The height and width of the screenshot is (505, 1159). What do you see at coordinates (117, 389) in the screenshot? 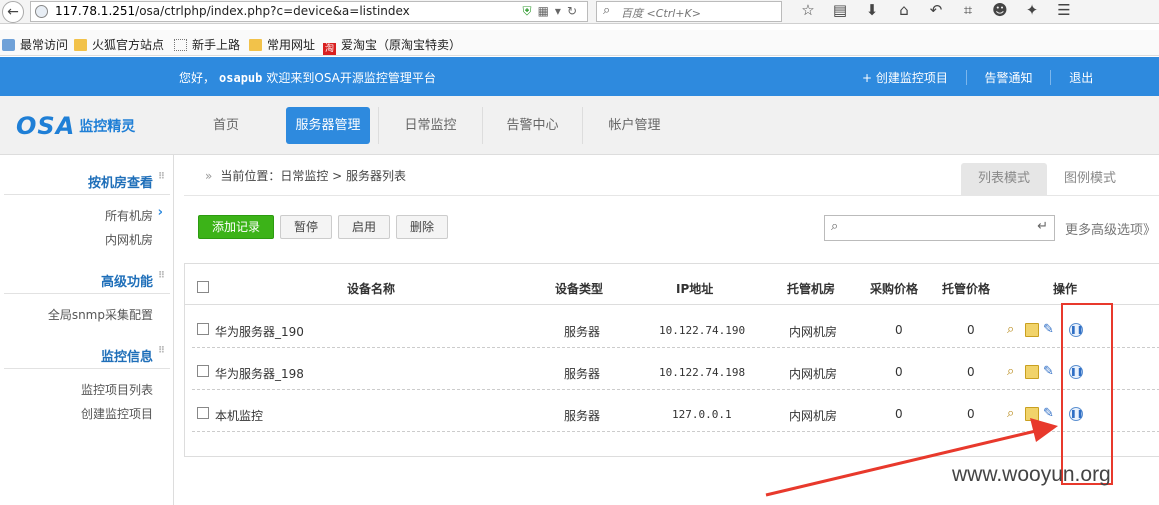
I see `sidebar-item-monitor-list: 监控项目列表` at bounding box center [117, 389].